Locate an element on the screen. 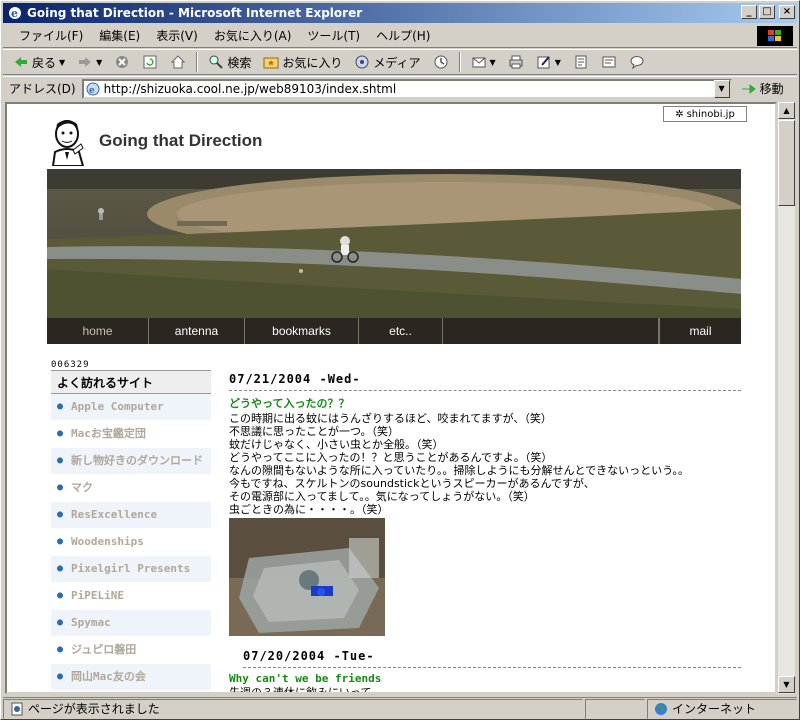  sidebar-link: ● 岡山Mac友の会 is located at coordinates (131, 677).